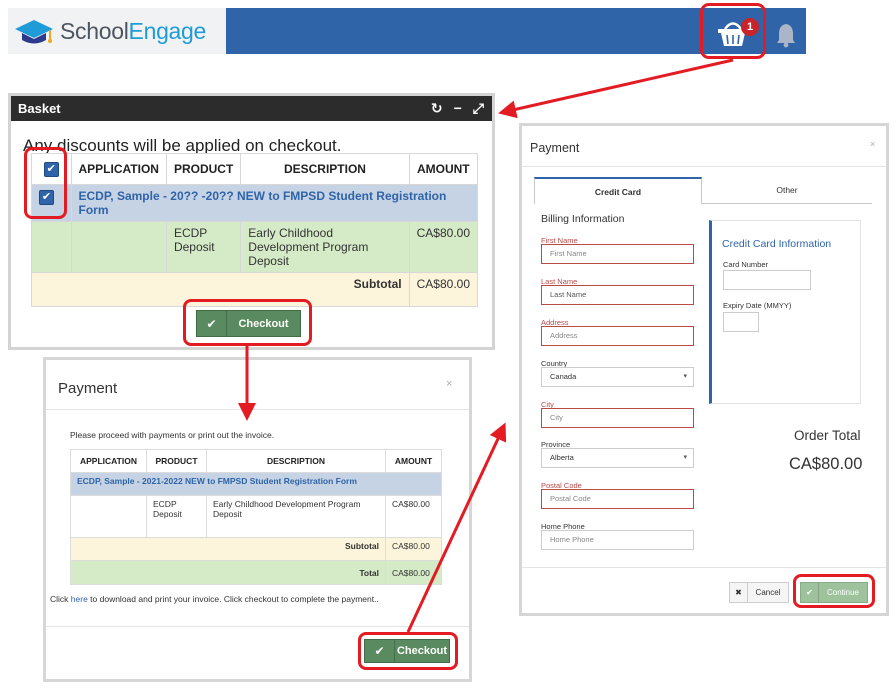 The width and height of the screenshot is (895, 691). Describe the element at coordinates (437, 108) in the screenshot. I see `refresh-icon: ↻` at that location.